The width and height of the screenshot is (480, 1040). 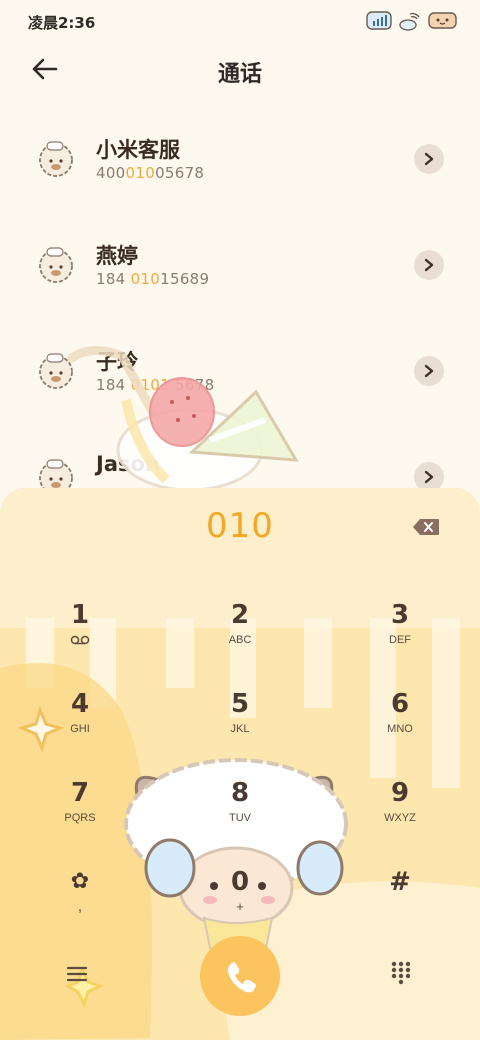 What do you see at coordinates (240, 375) in the screenshot?
I see `contact-row: 子玲 184 0101 5678` at bounding box center [240, 375].